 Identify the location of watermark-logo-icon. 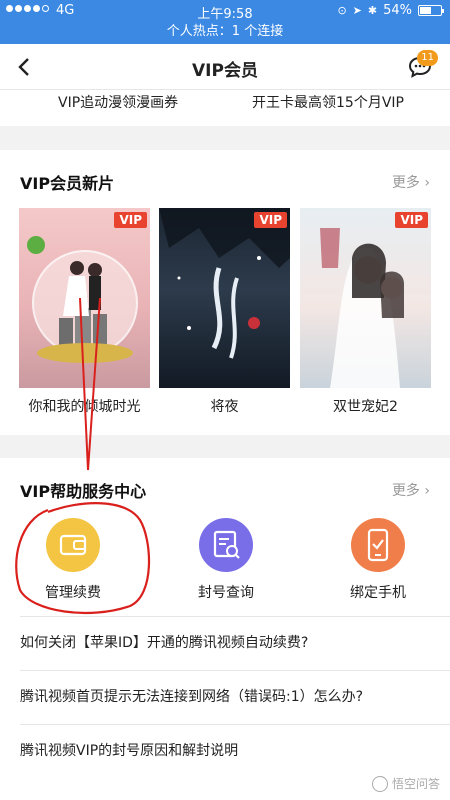
(379, 783).